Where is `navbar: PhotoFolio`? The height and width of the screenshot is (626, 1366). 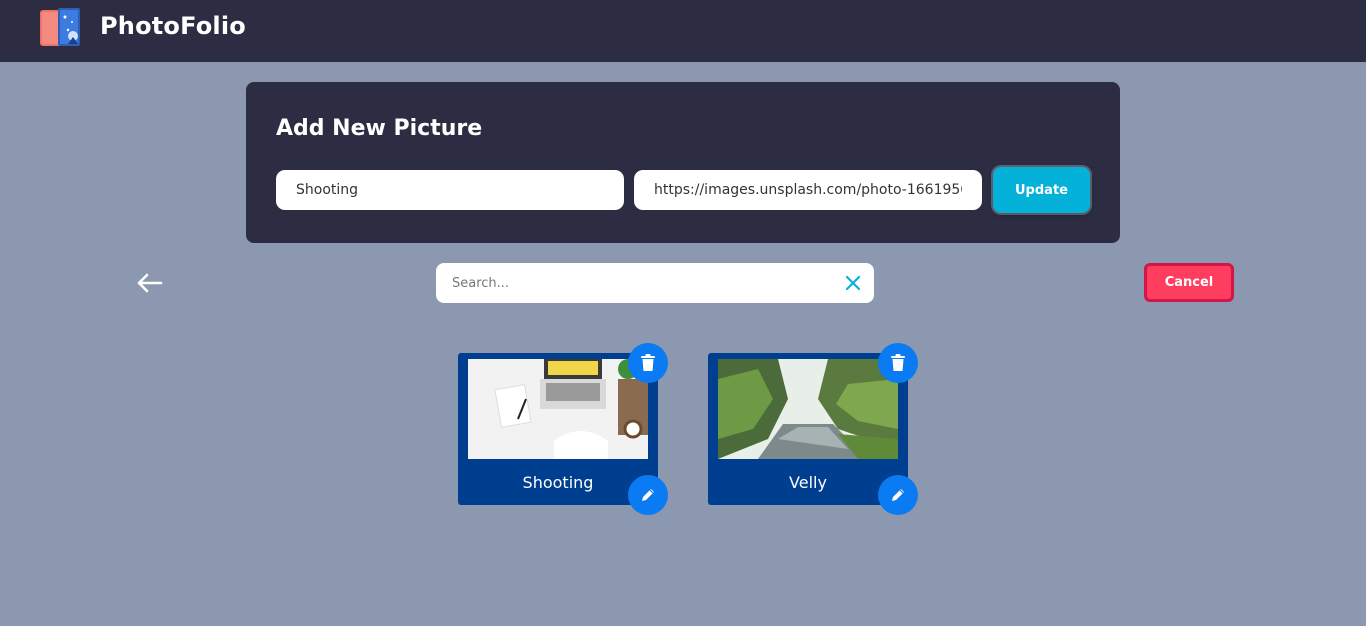 navbar: PhotoFolio is located at coordinates (683, 31).